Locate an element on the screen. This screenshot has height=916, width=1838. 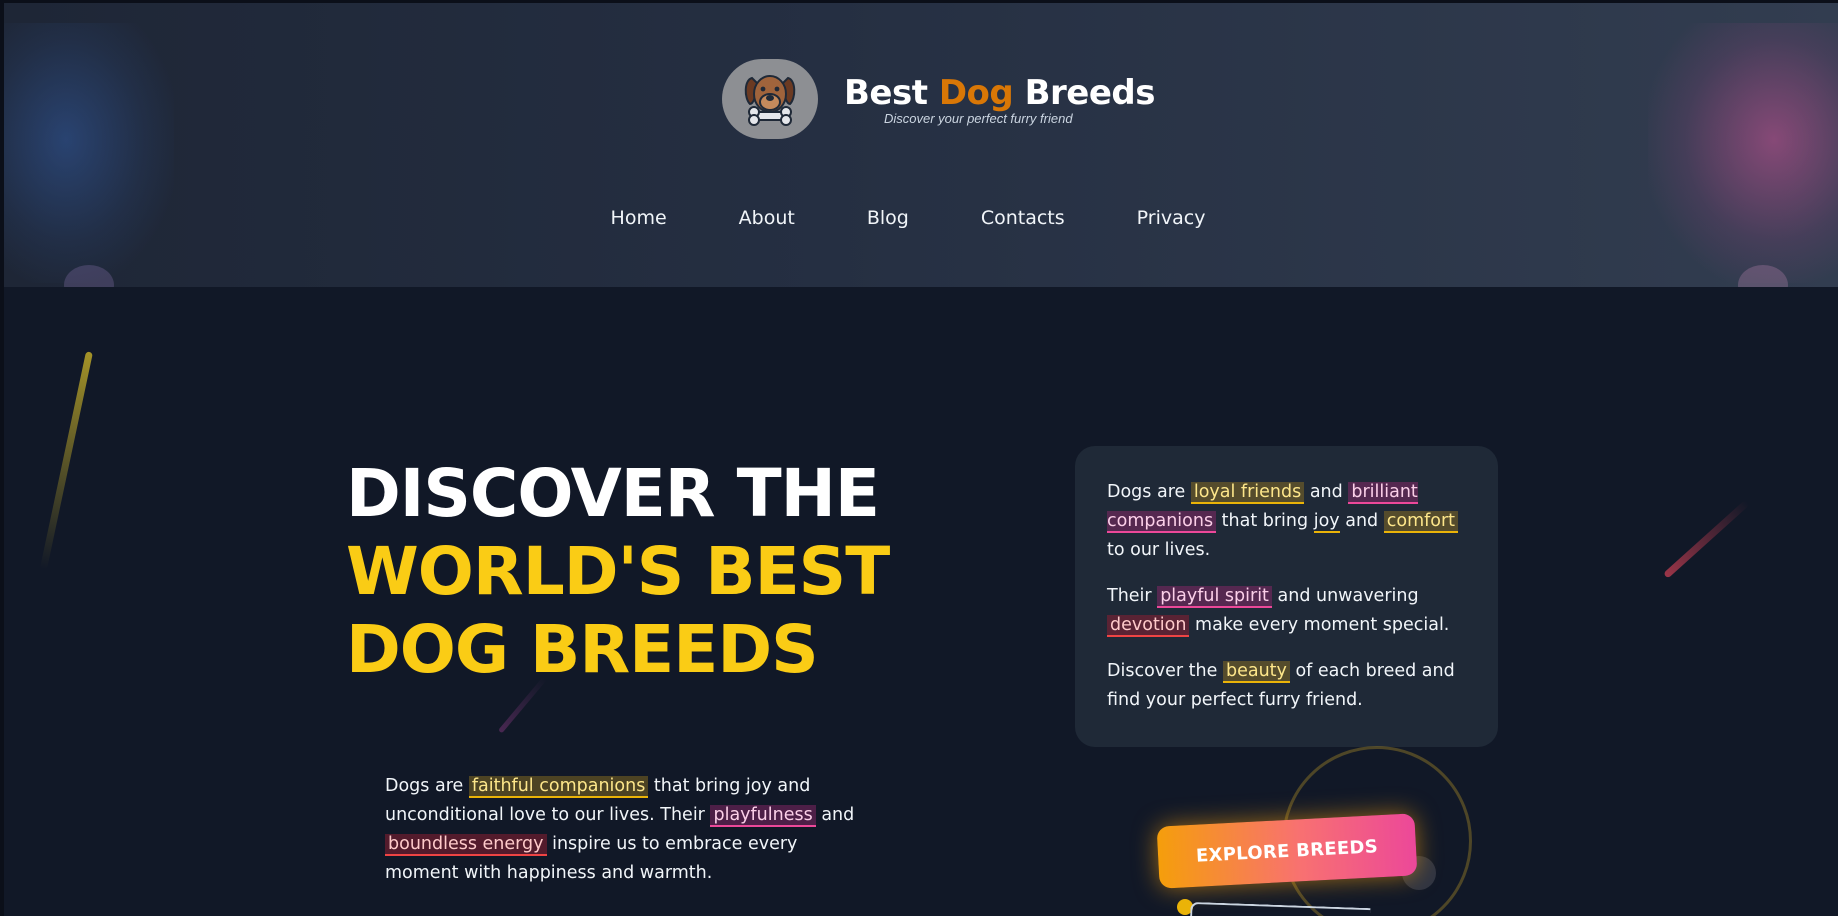
highlight-playful-spirit: playful spirit is located at coordinates (1214, 597).